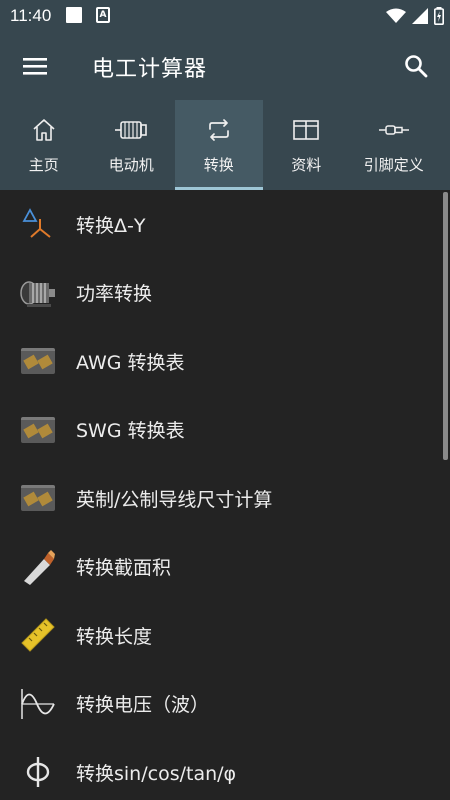  What do you see at coordinates (420, 16) in the screenshot?
I see `signal-icon` at bounding box center [420, 16].